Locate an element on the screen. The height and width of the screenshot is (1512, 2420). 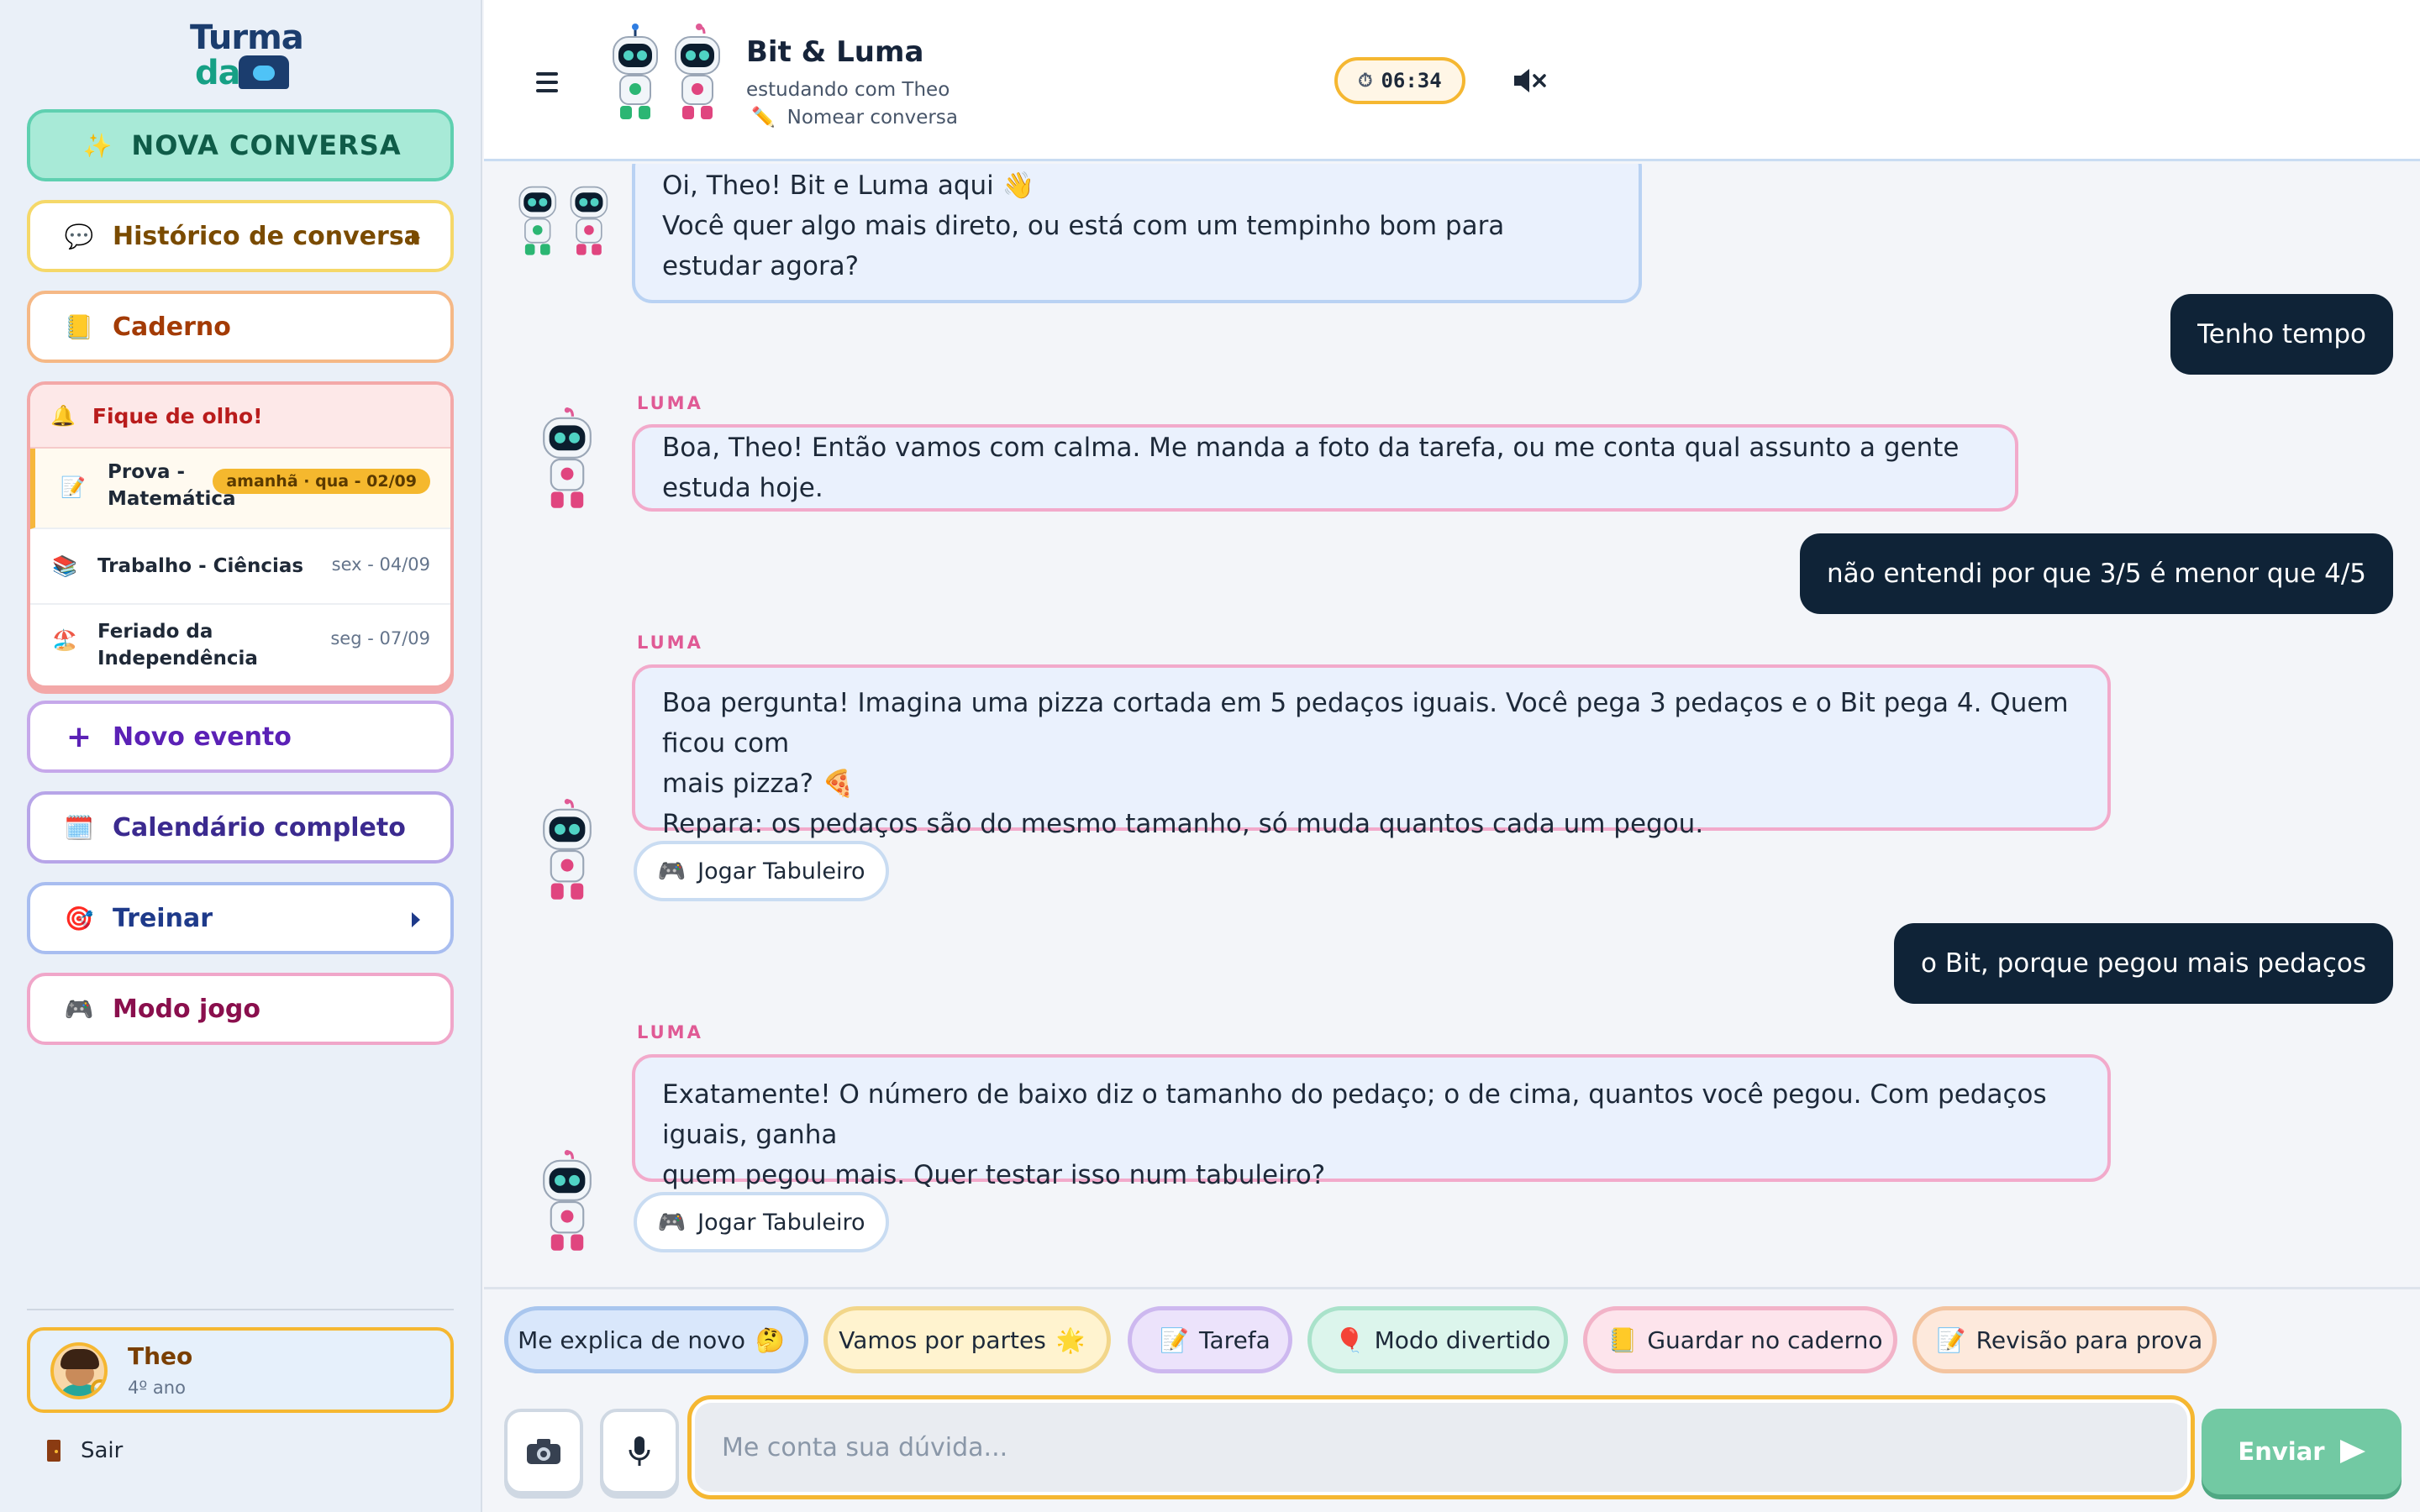
sparkle-star-icon: 🌟 is located at coordinates (1071, 1340).